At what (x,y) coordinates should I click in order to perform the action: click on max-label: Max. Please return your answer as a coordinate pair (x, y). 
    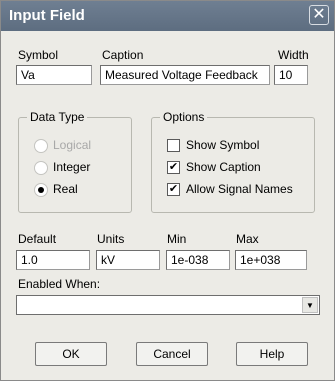
    Looking at the image, I should click on (247, 239).